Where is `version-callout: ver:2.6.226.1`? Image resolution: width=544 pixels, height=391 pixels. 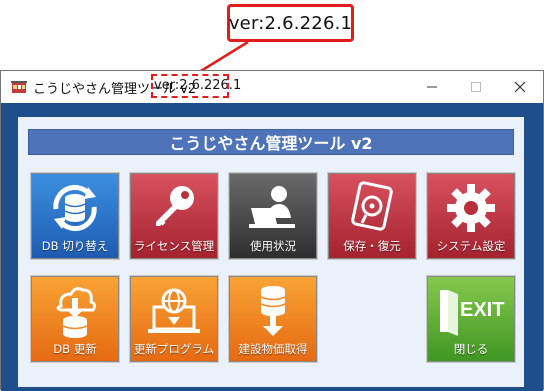 version-callout: ver:2.6.226.1 is located at coordinates (290, 23).